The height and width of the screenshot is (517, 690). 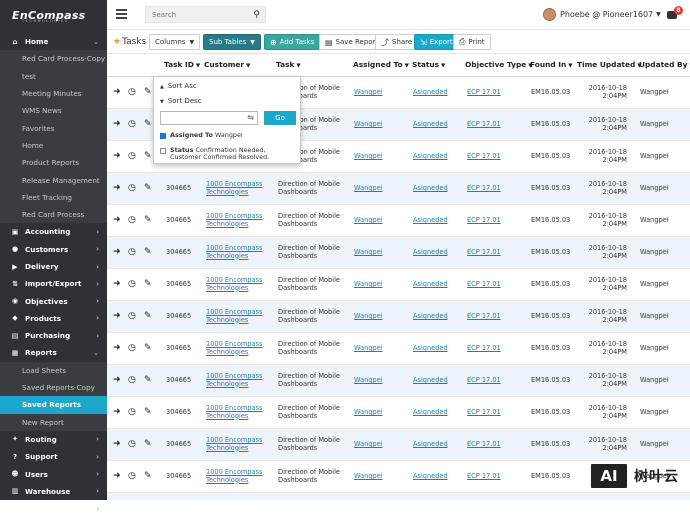 I want to click on sidebar-item-reports: ▦ Reports ⌄, so click(x=53, y=352).